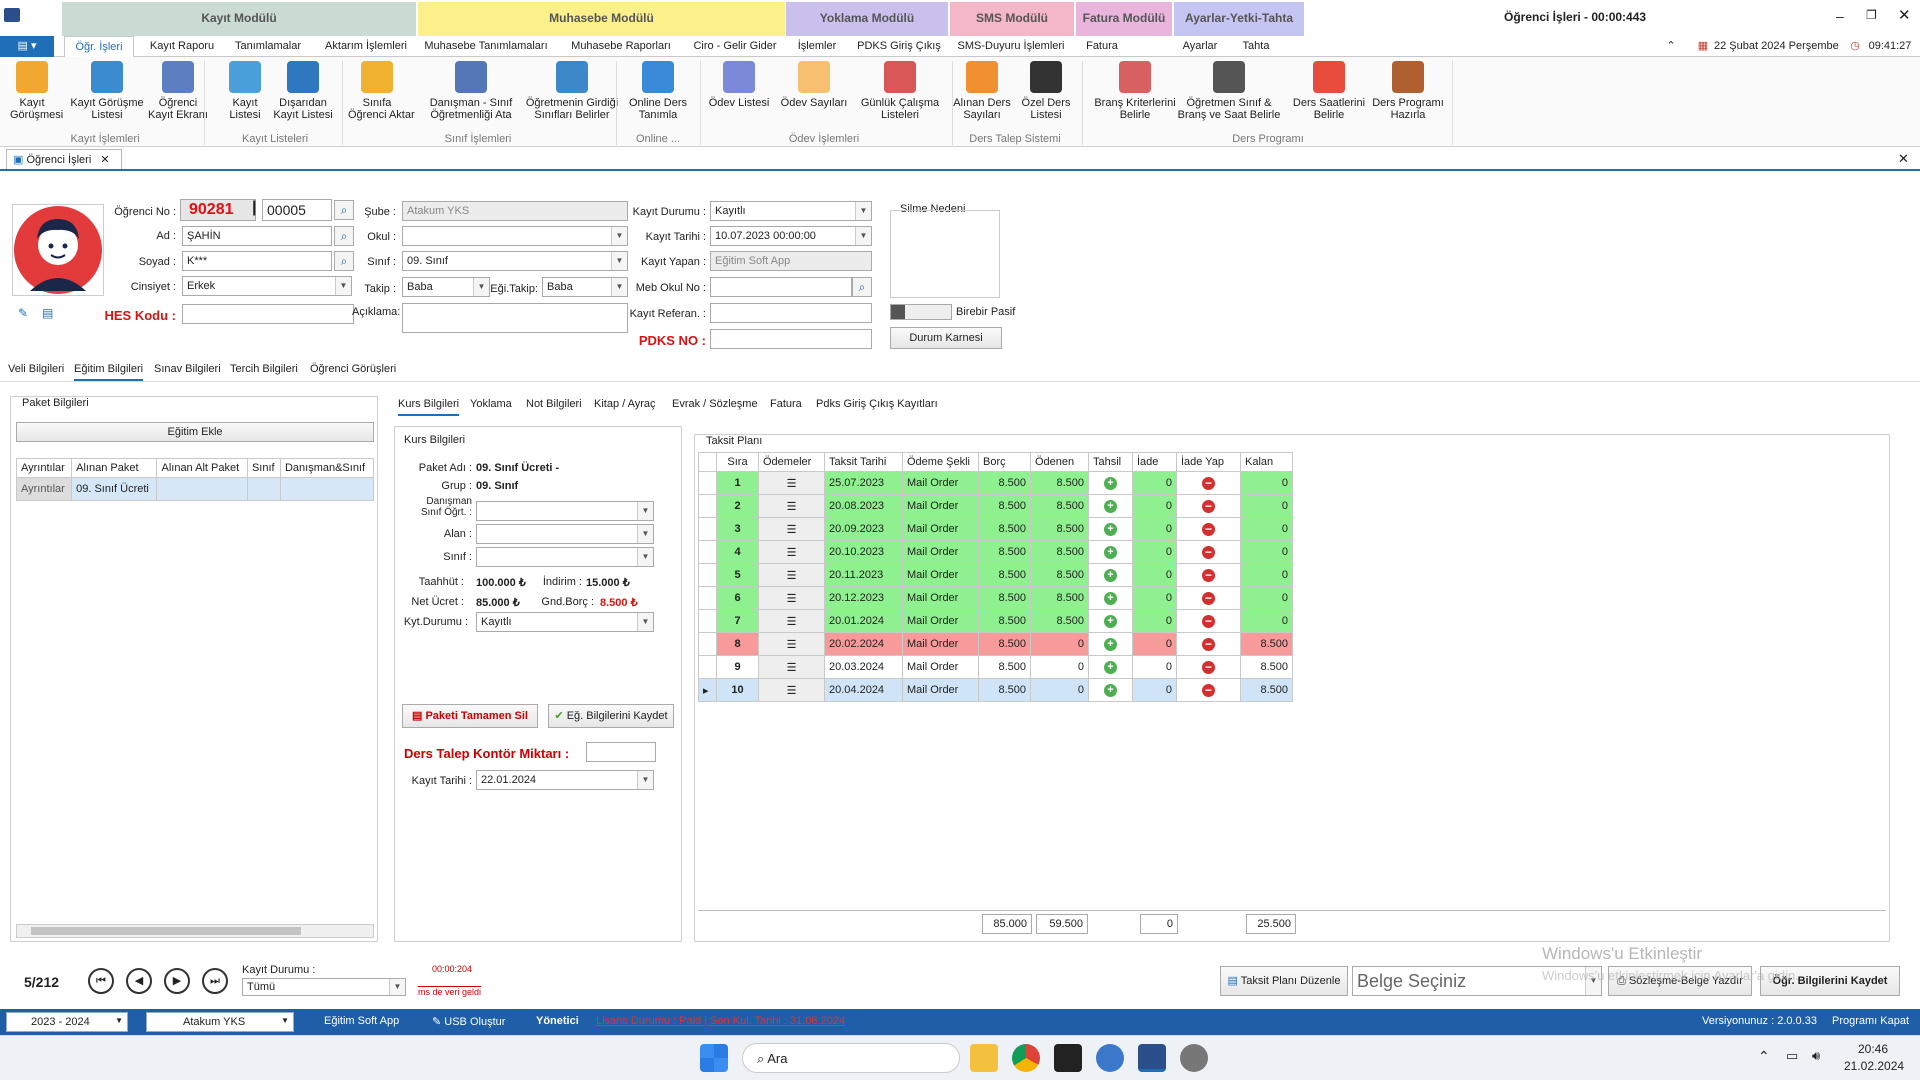  I want to click on meb-search-icon: ⌕, so click(862, 287).